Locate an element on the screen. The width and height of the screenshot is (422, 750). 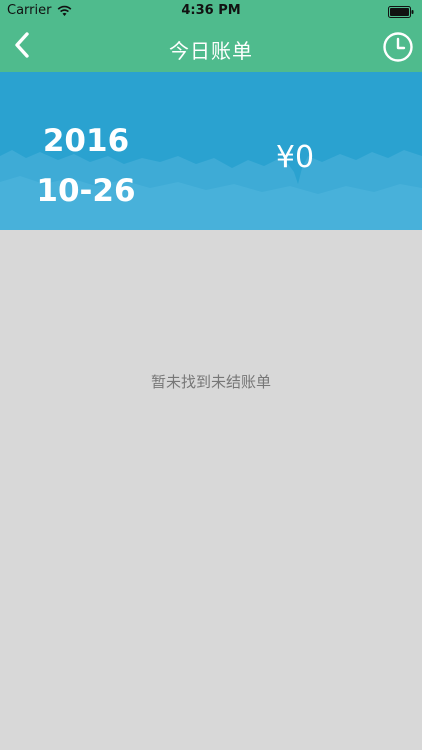
page-title: 今日账单 is located at coordinates (211, 51).